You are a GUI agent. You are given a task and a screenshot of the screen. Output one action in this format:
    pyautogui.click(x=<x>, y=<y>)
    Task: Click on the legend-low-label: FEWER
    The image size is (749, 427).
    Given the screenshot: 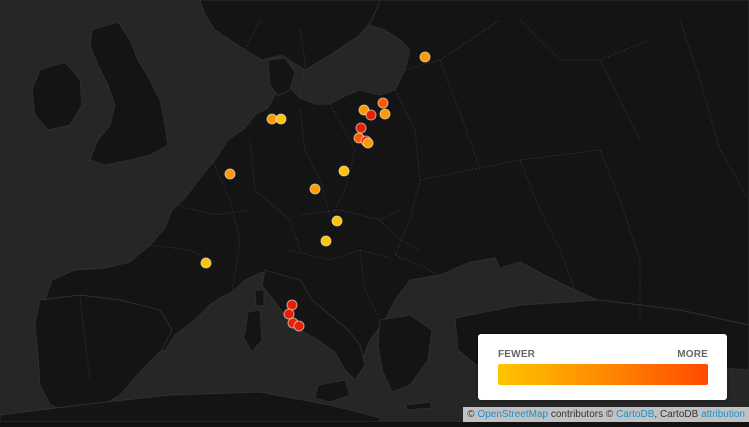 What is the action you would take?
    pyautogui.click(x=517, y=354)
    